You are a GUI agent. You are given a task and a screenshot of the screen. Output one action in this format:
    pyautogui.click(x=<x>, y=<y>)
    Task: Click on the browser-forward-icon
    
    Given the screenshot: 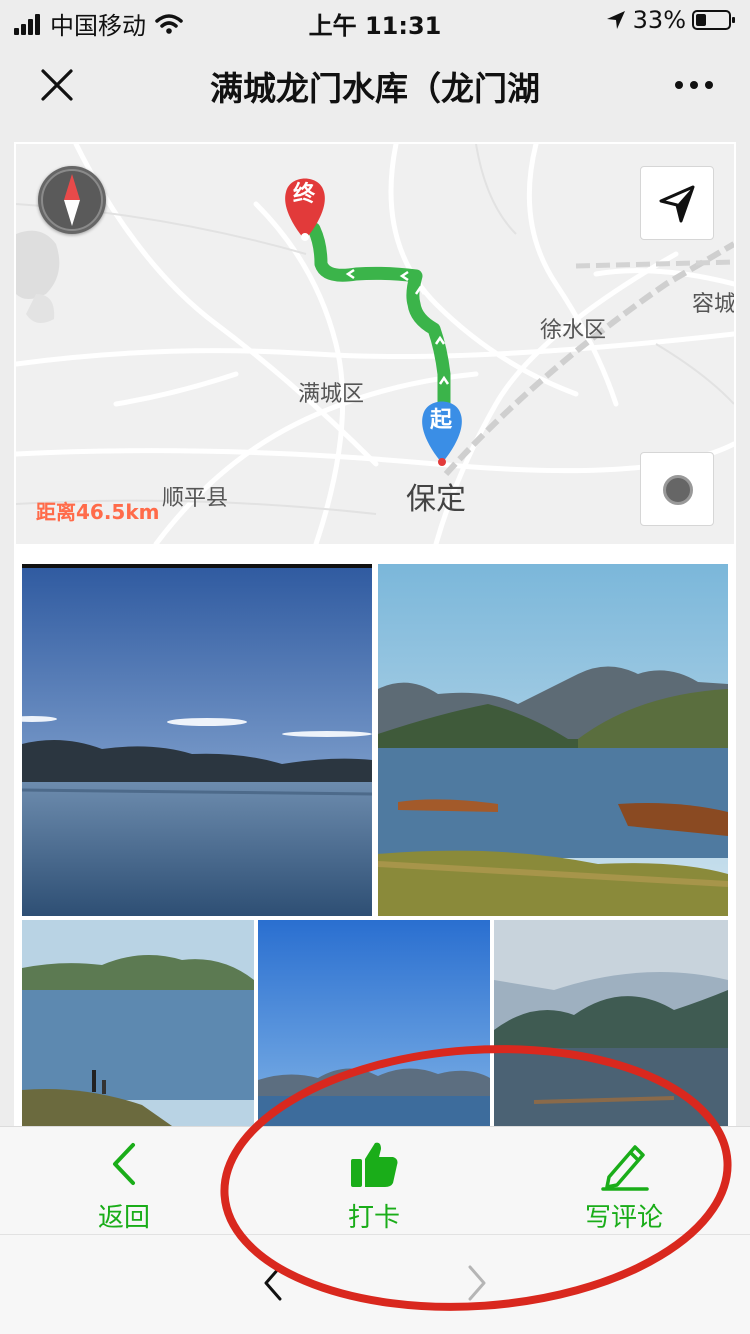 What is the action you would take?
    pyautogui.click(x=476, y=1283)
    